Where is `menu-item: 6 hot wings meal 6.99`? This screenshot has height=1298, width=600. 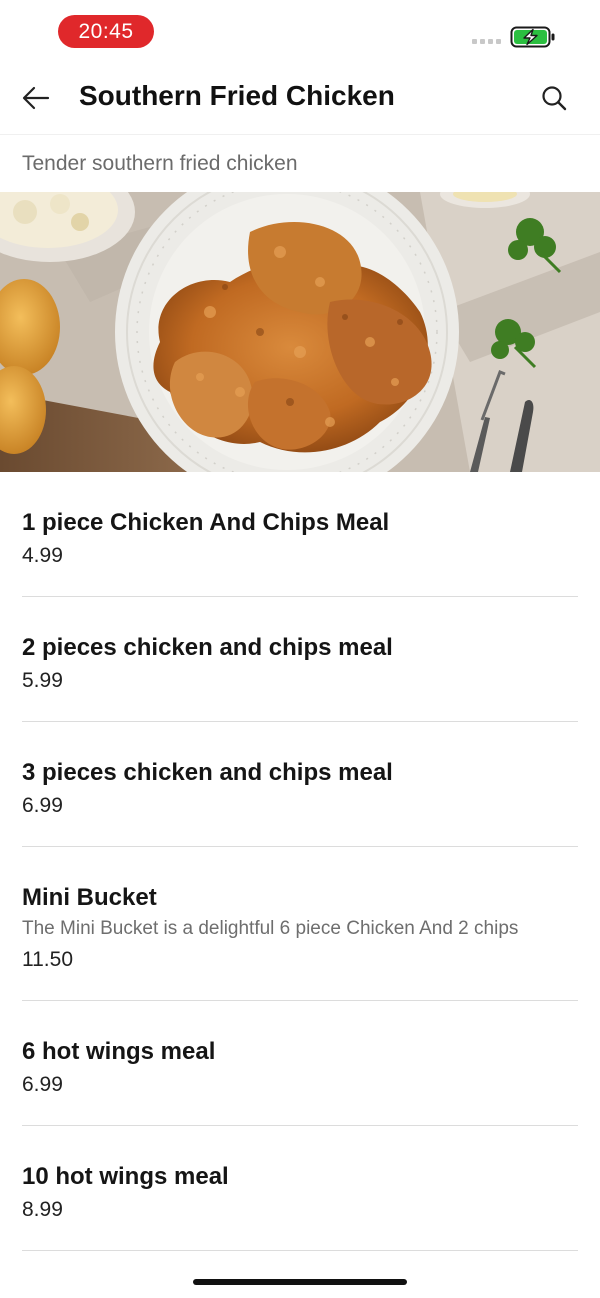
menu-item: 6 hot wings meal 6.99 is located at coordinates (300, 1063).